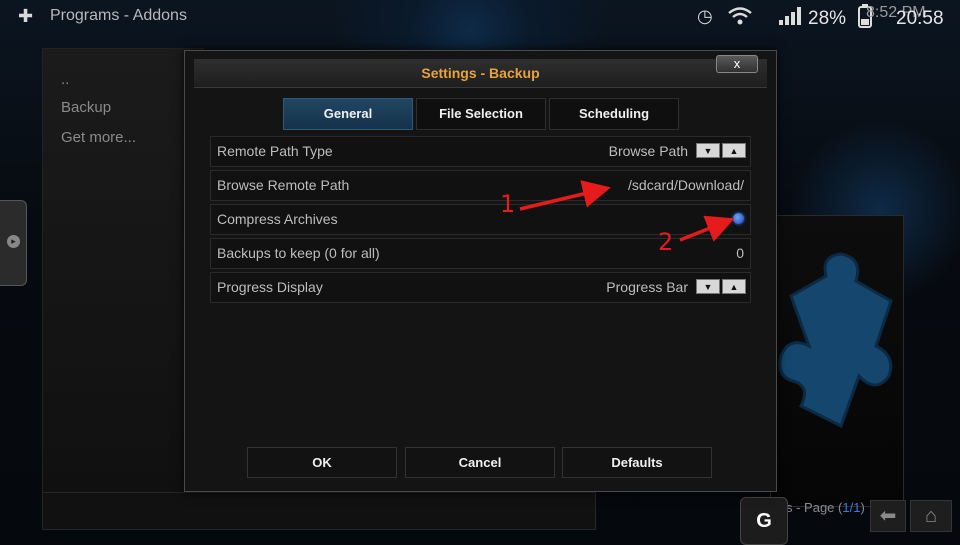  Describe the element at coordinates (508, 204) in the screenshot. I see `annotation-number-1: 1` at that location.